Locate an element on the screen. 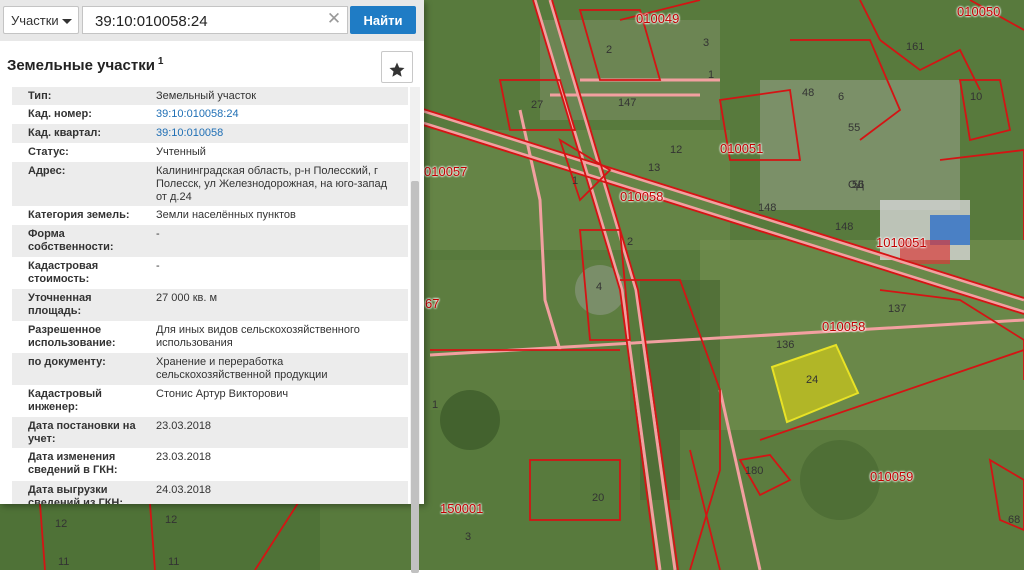  cadastral-number-link: 39:10:010058:24 is located at coordinates (272, 114).